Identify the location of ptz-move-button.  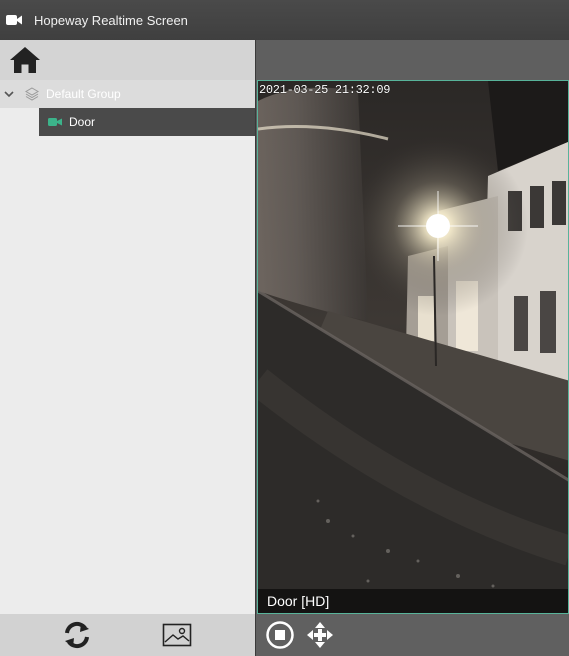
(320, 635).